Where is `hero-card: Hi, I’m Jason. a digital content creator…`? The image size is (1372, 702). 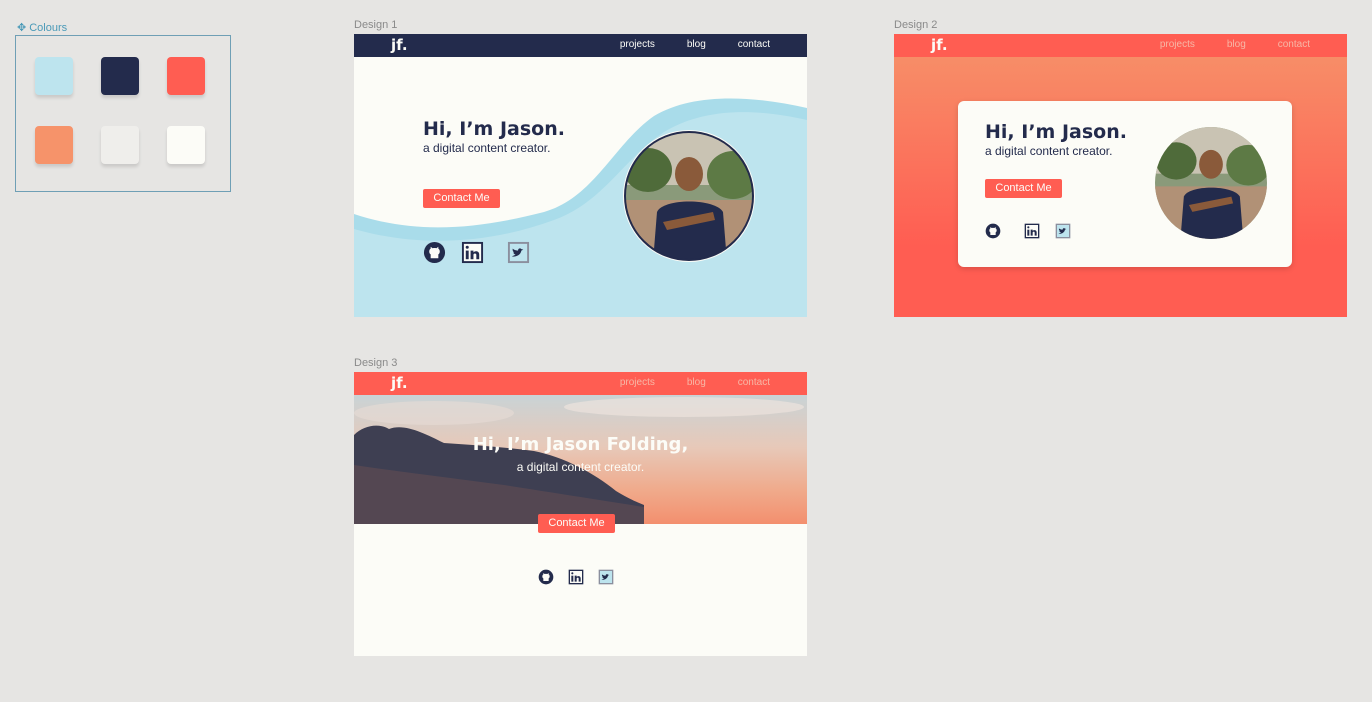
hero-card: Hi, I’m Jason. a digital content creator… is located at coordinates (1125, 184).